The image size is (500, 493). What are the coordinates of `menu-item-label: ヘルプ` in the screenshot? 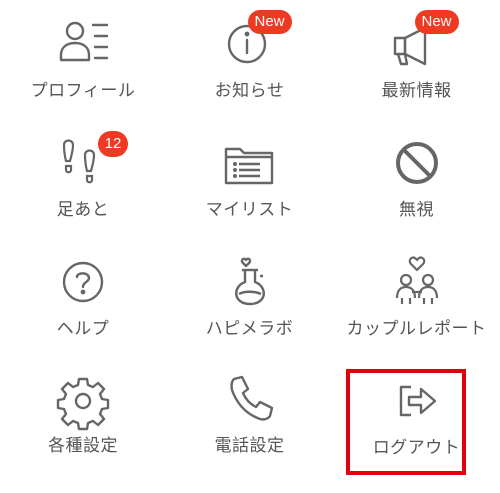 It's located at (83, 329).